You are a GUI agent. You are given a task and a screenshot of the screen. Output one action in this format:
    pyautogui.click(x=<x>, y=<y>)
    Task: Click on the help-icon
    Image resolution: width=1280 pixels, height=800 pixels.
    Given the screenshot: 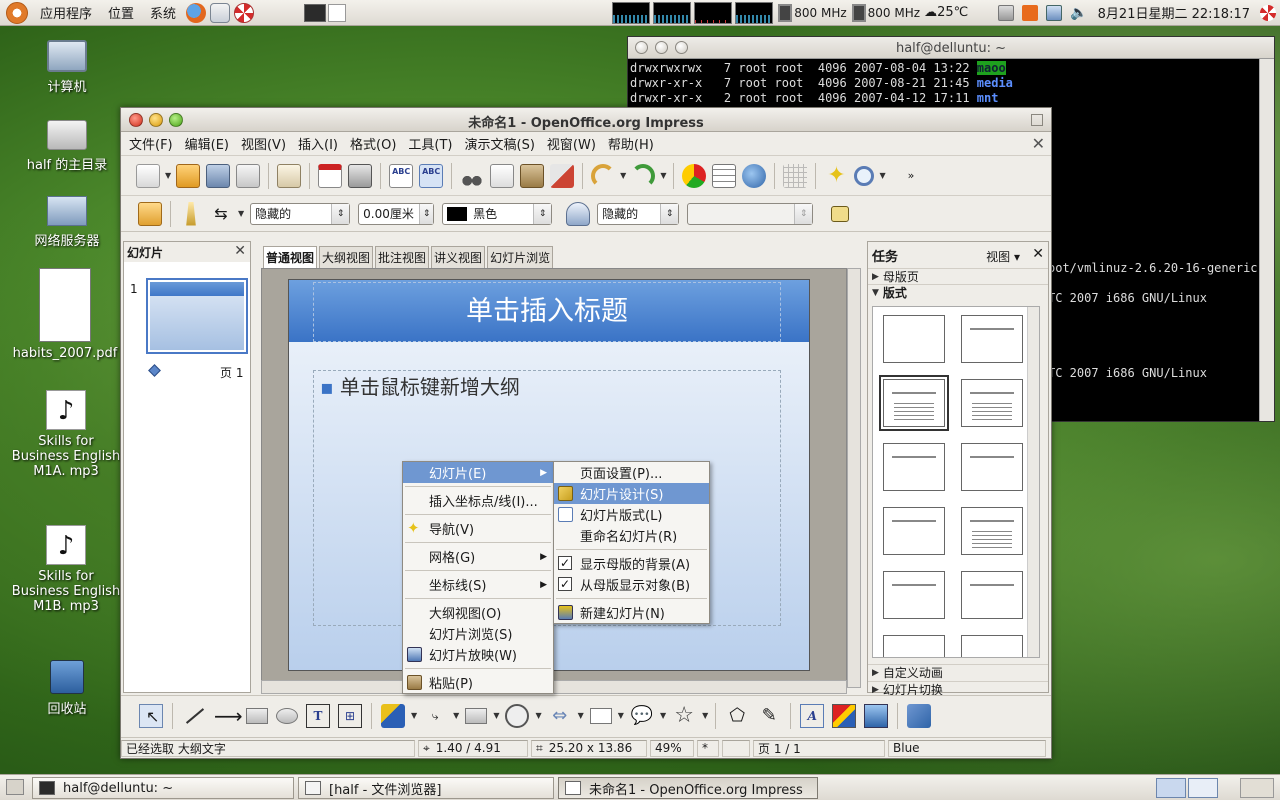 What is the action you would take?
    pyautogui.click(x=244, y=12)
    